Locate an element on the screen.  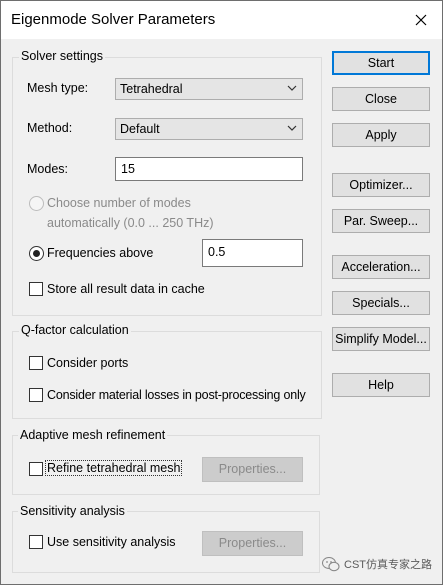
qfactor-group is located at coordinates (167, 375).